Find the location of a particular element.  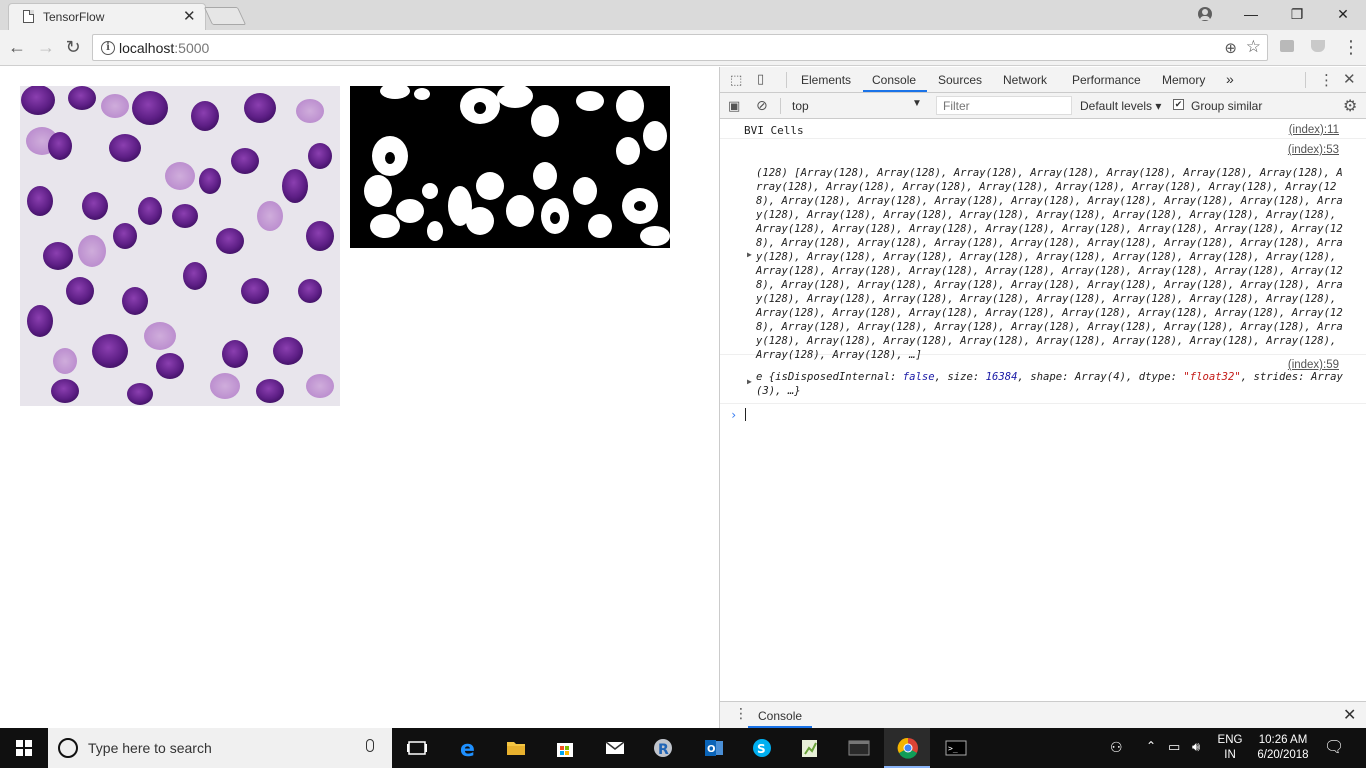

skype-icon: S is located at coordinates (761, 748).